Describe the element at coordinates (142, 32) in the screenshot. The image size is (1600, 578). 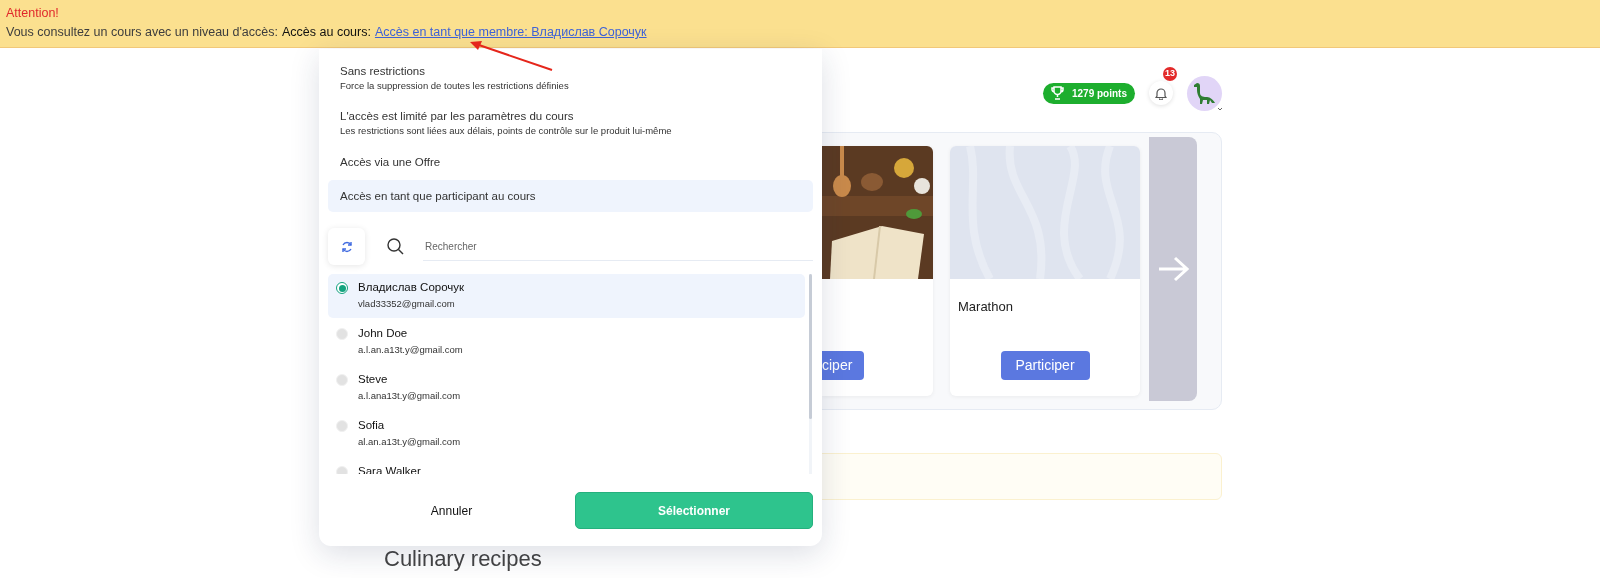
I see `alert-message: Vous consultez un cours avec un niveau d'accès:` at that location.